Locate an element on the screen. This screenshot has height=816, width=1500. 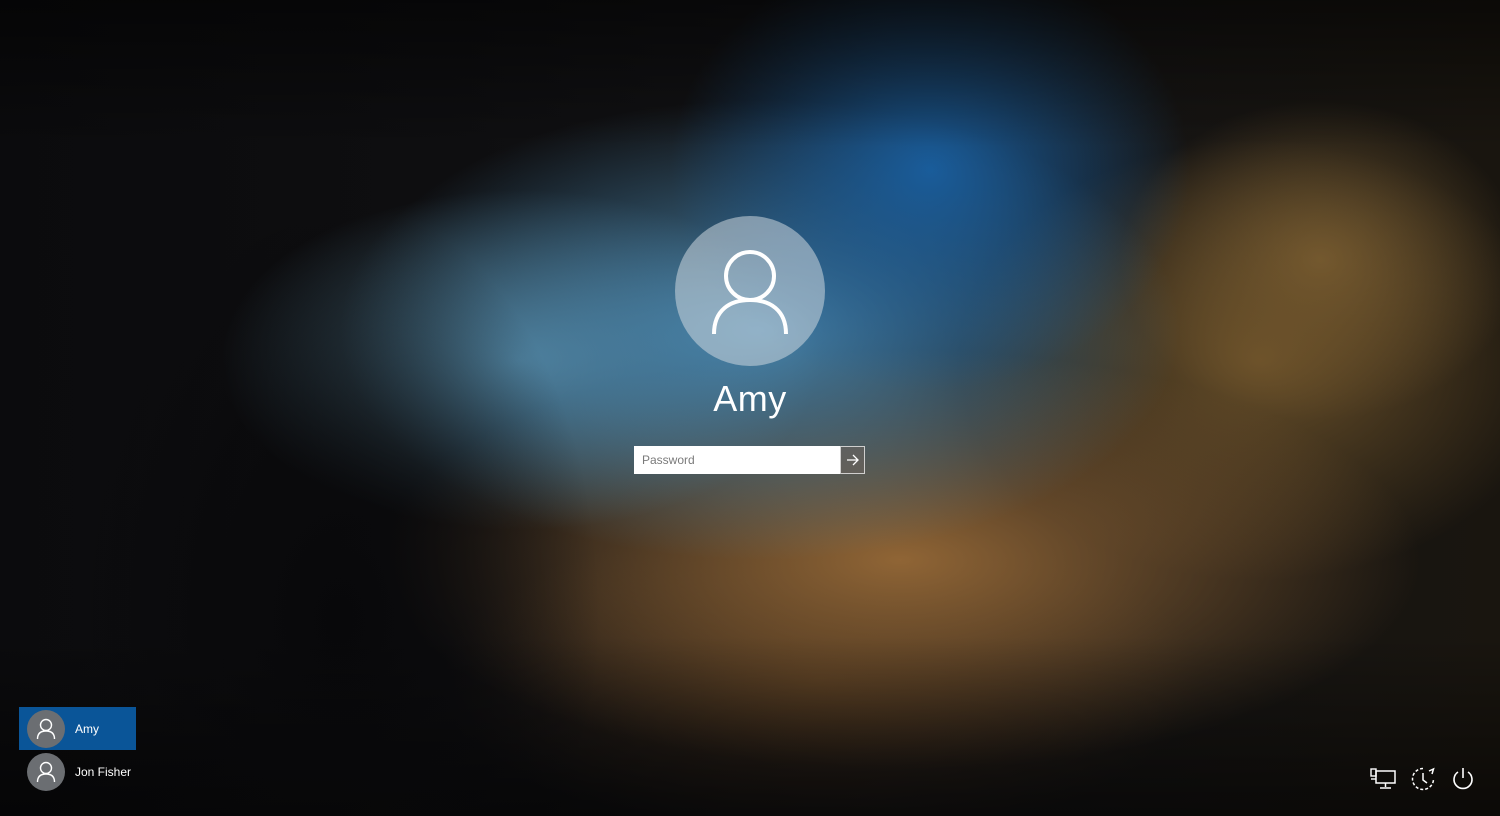
password-row is located at coordinates (749, 460).